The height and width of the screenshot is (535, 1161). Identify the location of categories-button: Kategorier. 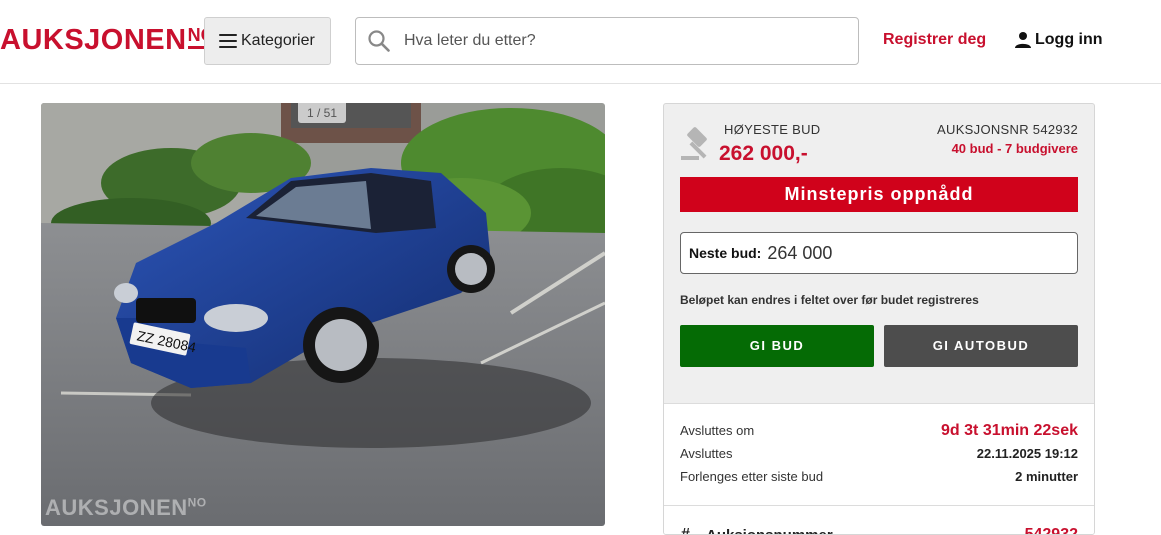
(267, 41).